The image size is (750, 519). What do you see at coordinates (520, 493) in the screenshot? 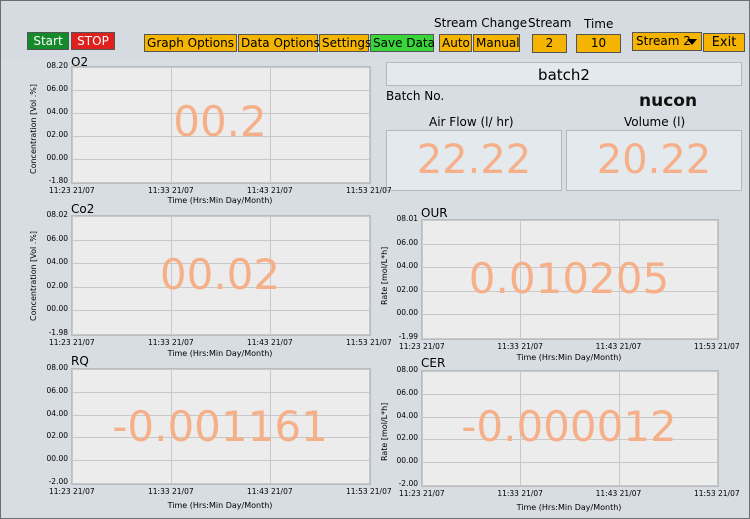
I see `cer-x-tick-label: 11:33 21/07` at bounding box center [520, 493].